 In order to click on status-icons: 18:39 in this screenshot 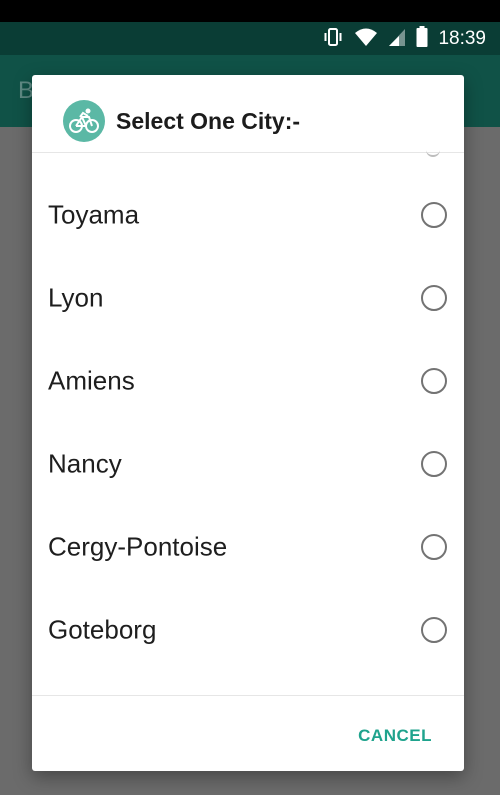, I will do `click(404, 39)`.